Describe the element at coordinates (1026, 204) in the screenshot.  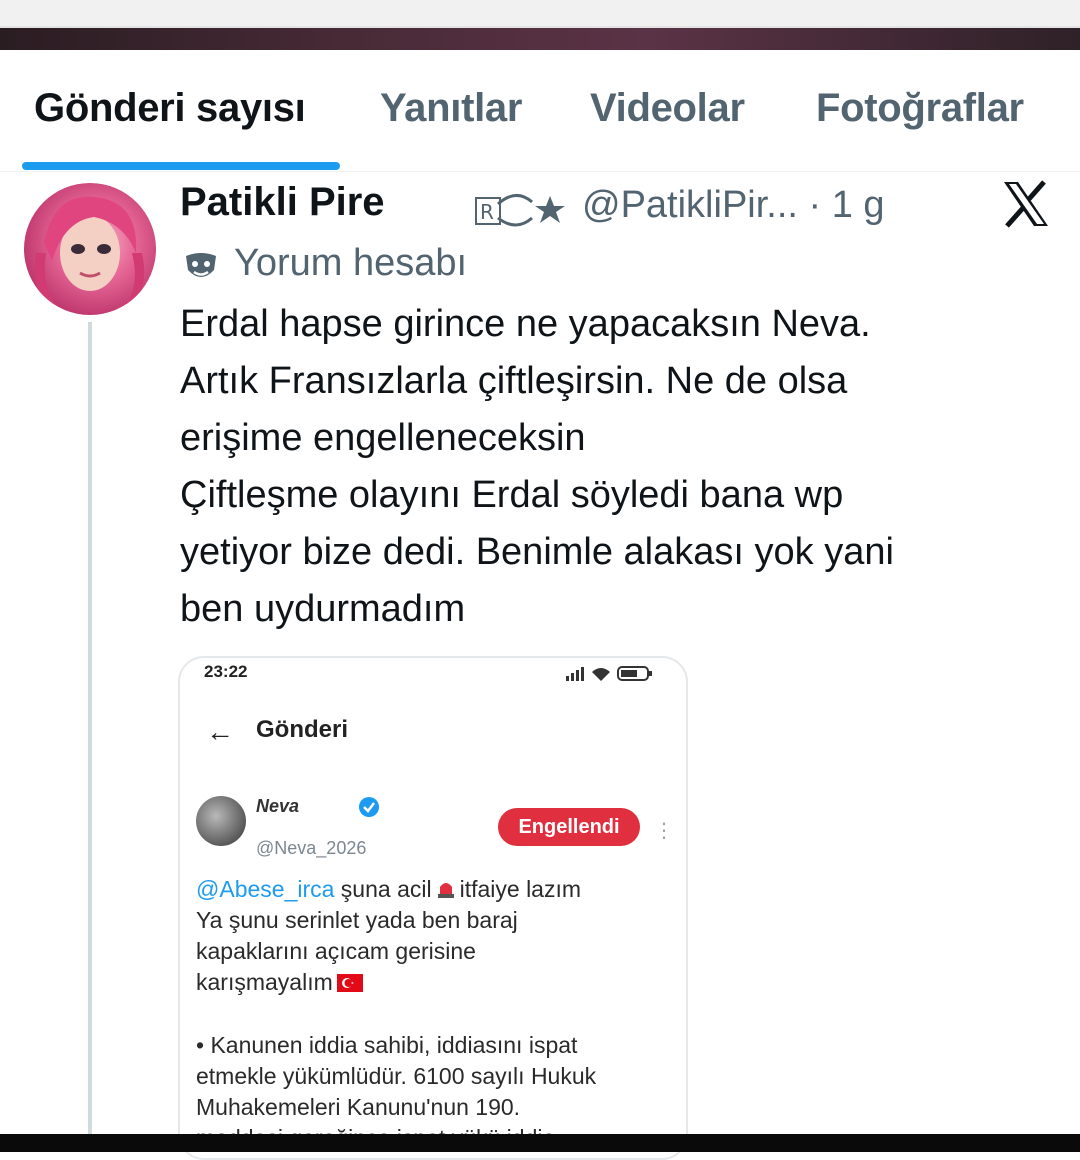
I see `x-logo-icon` at that location.